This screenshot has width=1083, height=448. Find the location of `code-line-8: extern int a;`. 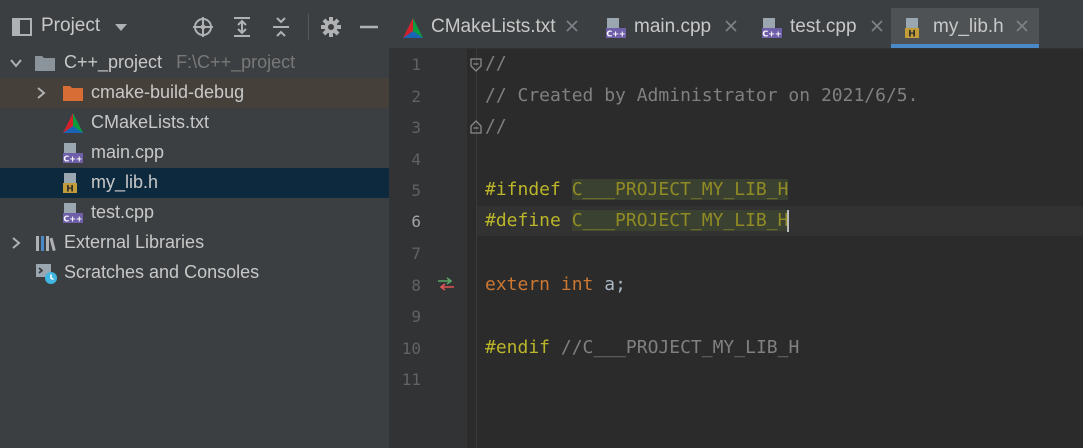

code-line-8: extern int a; is located at coordinates (555, 285).